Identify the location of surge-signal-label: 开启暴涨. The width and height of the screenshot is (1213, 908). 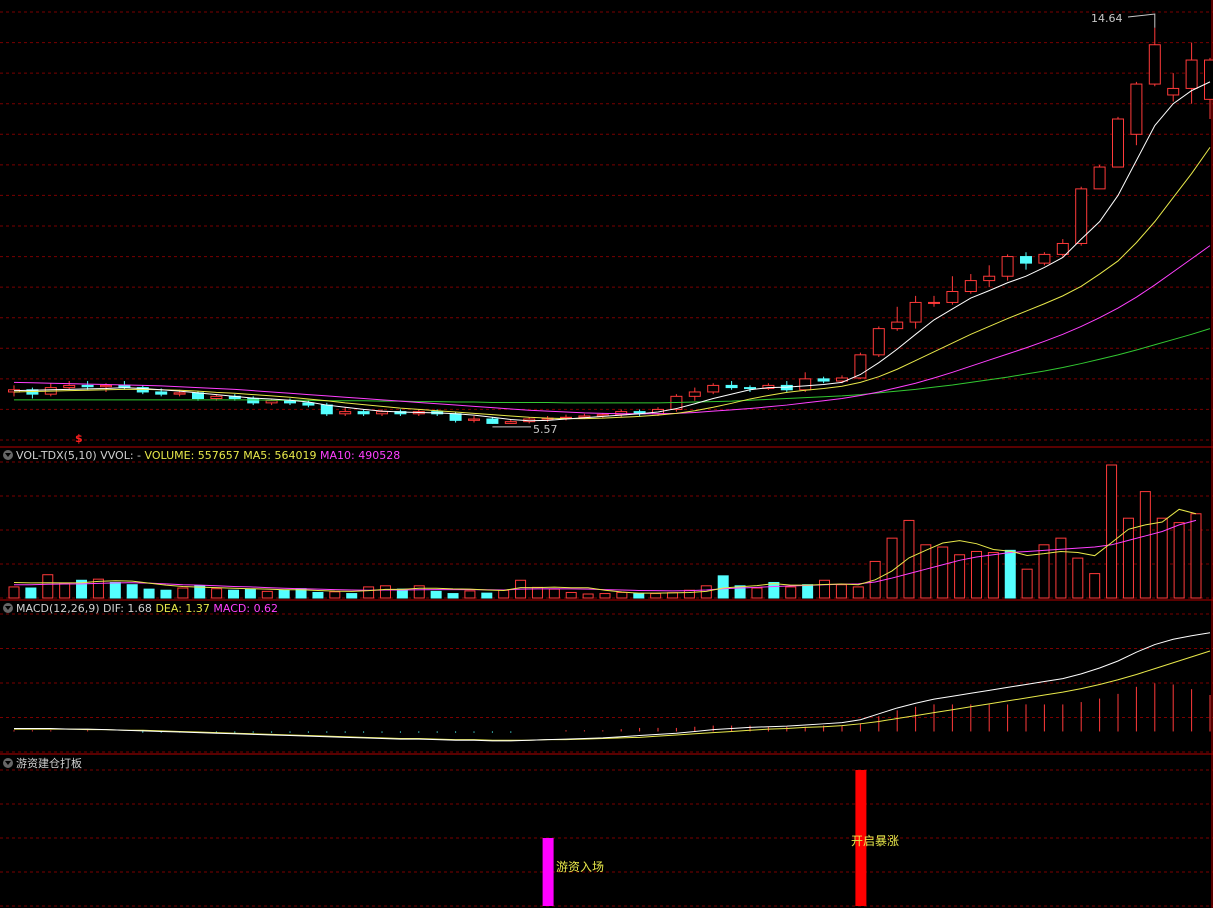
(875, 841).